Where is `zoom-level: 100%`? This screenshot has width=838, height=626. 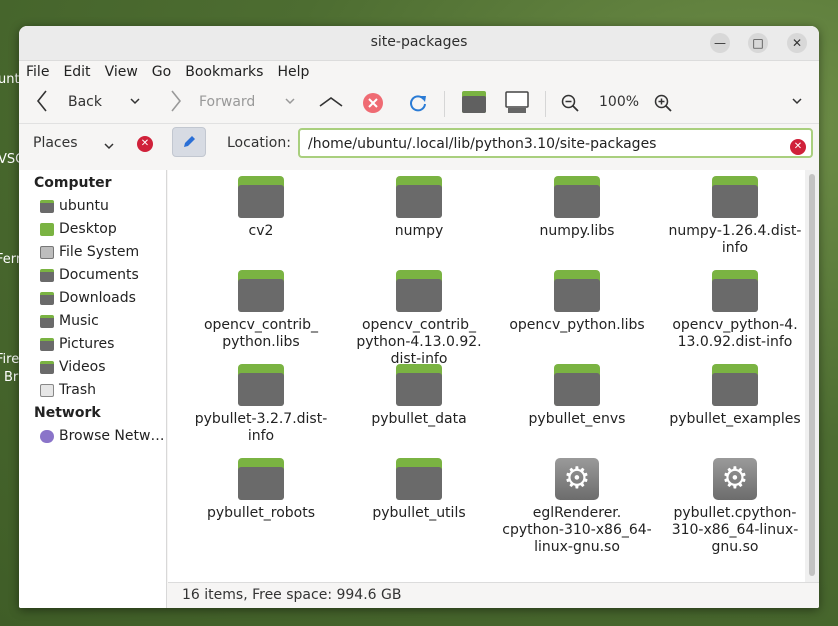 zoom-level: 100% is located at coordinates (619, 102).